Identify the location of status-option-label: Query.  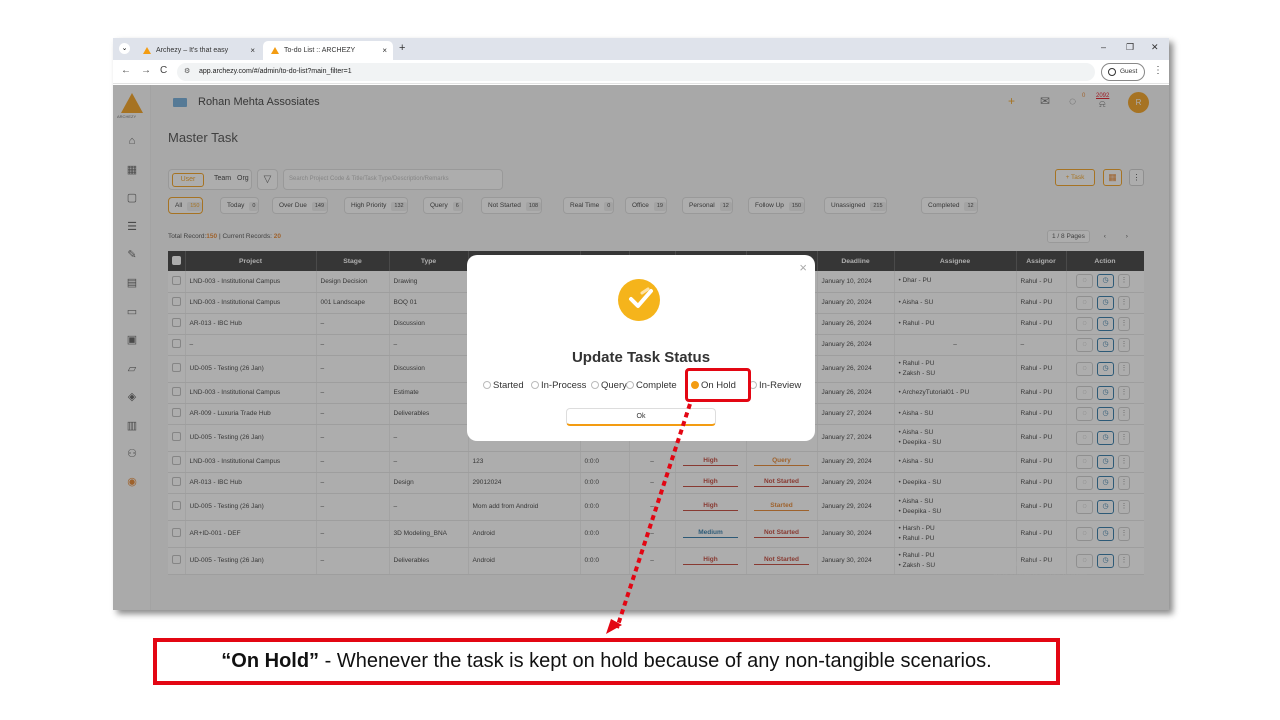
(614, 385).